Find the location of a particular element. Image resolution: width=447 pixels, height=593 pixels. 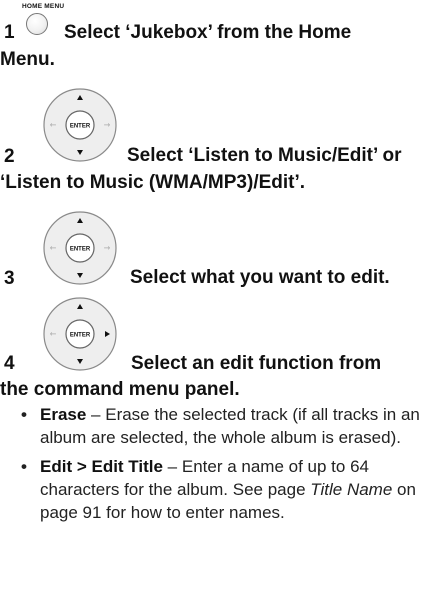

step-number: 2 is located at coordinates (9, 156).